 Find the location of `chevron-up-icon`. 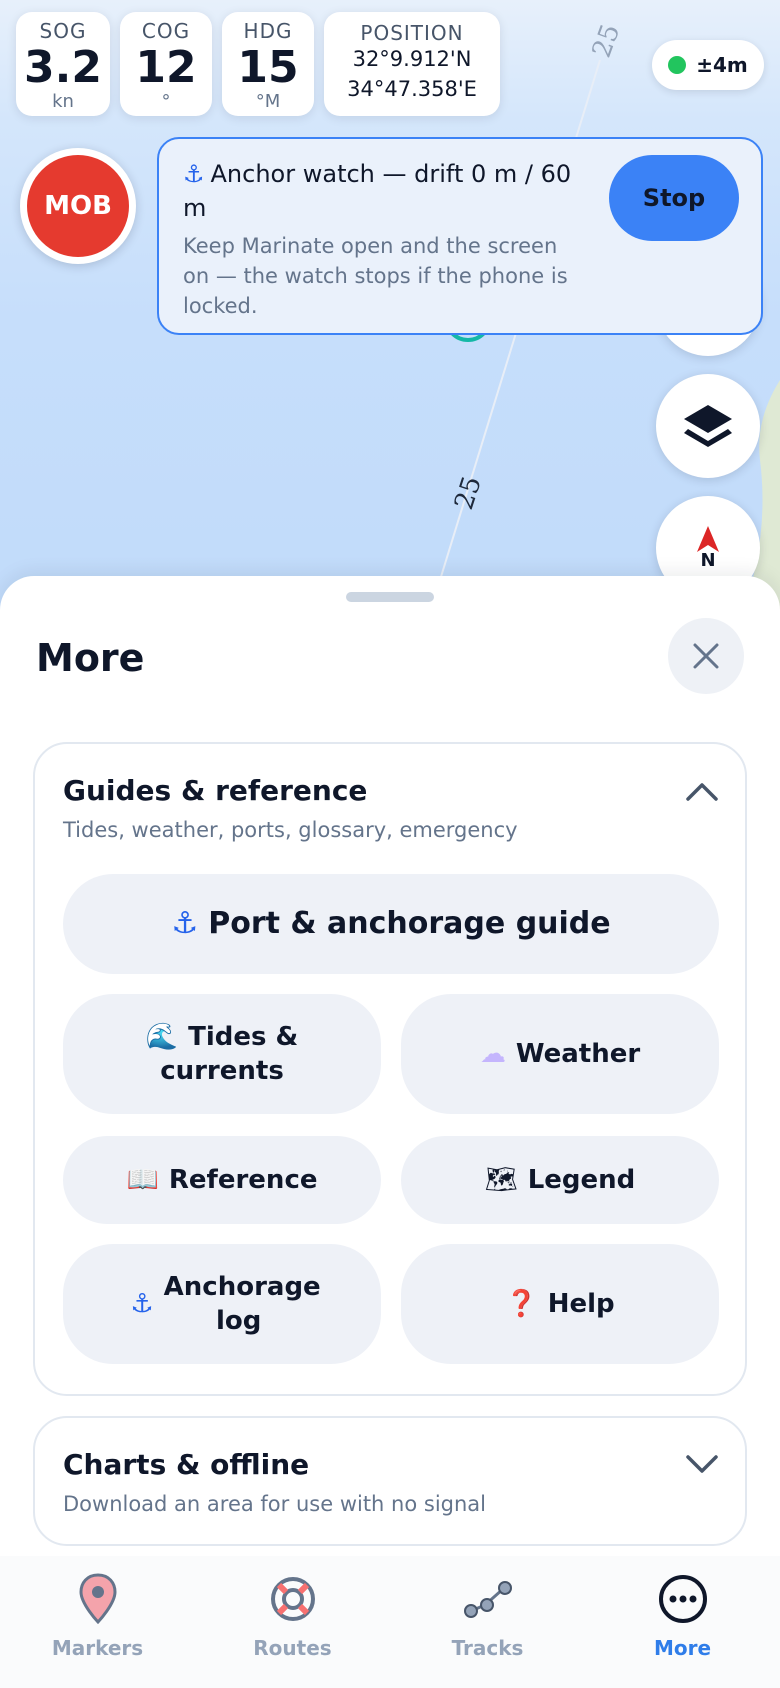

chevron-up-icon is located at coordinates (702, 791).